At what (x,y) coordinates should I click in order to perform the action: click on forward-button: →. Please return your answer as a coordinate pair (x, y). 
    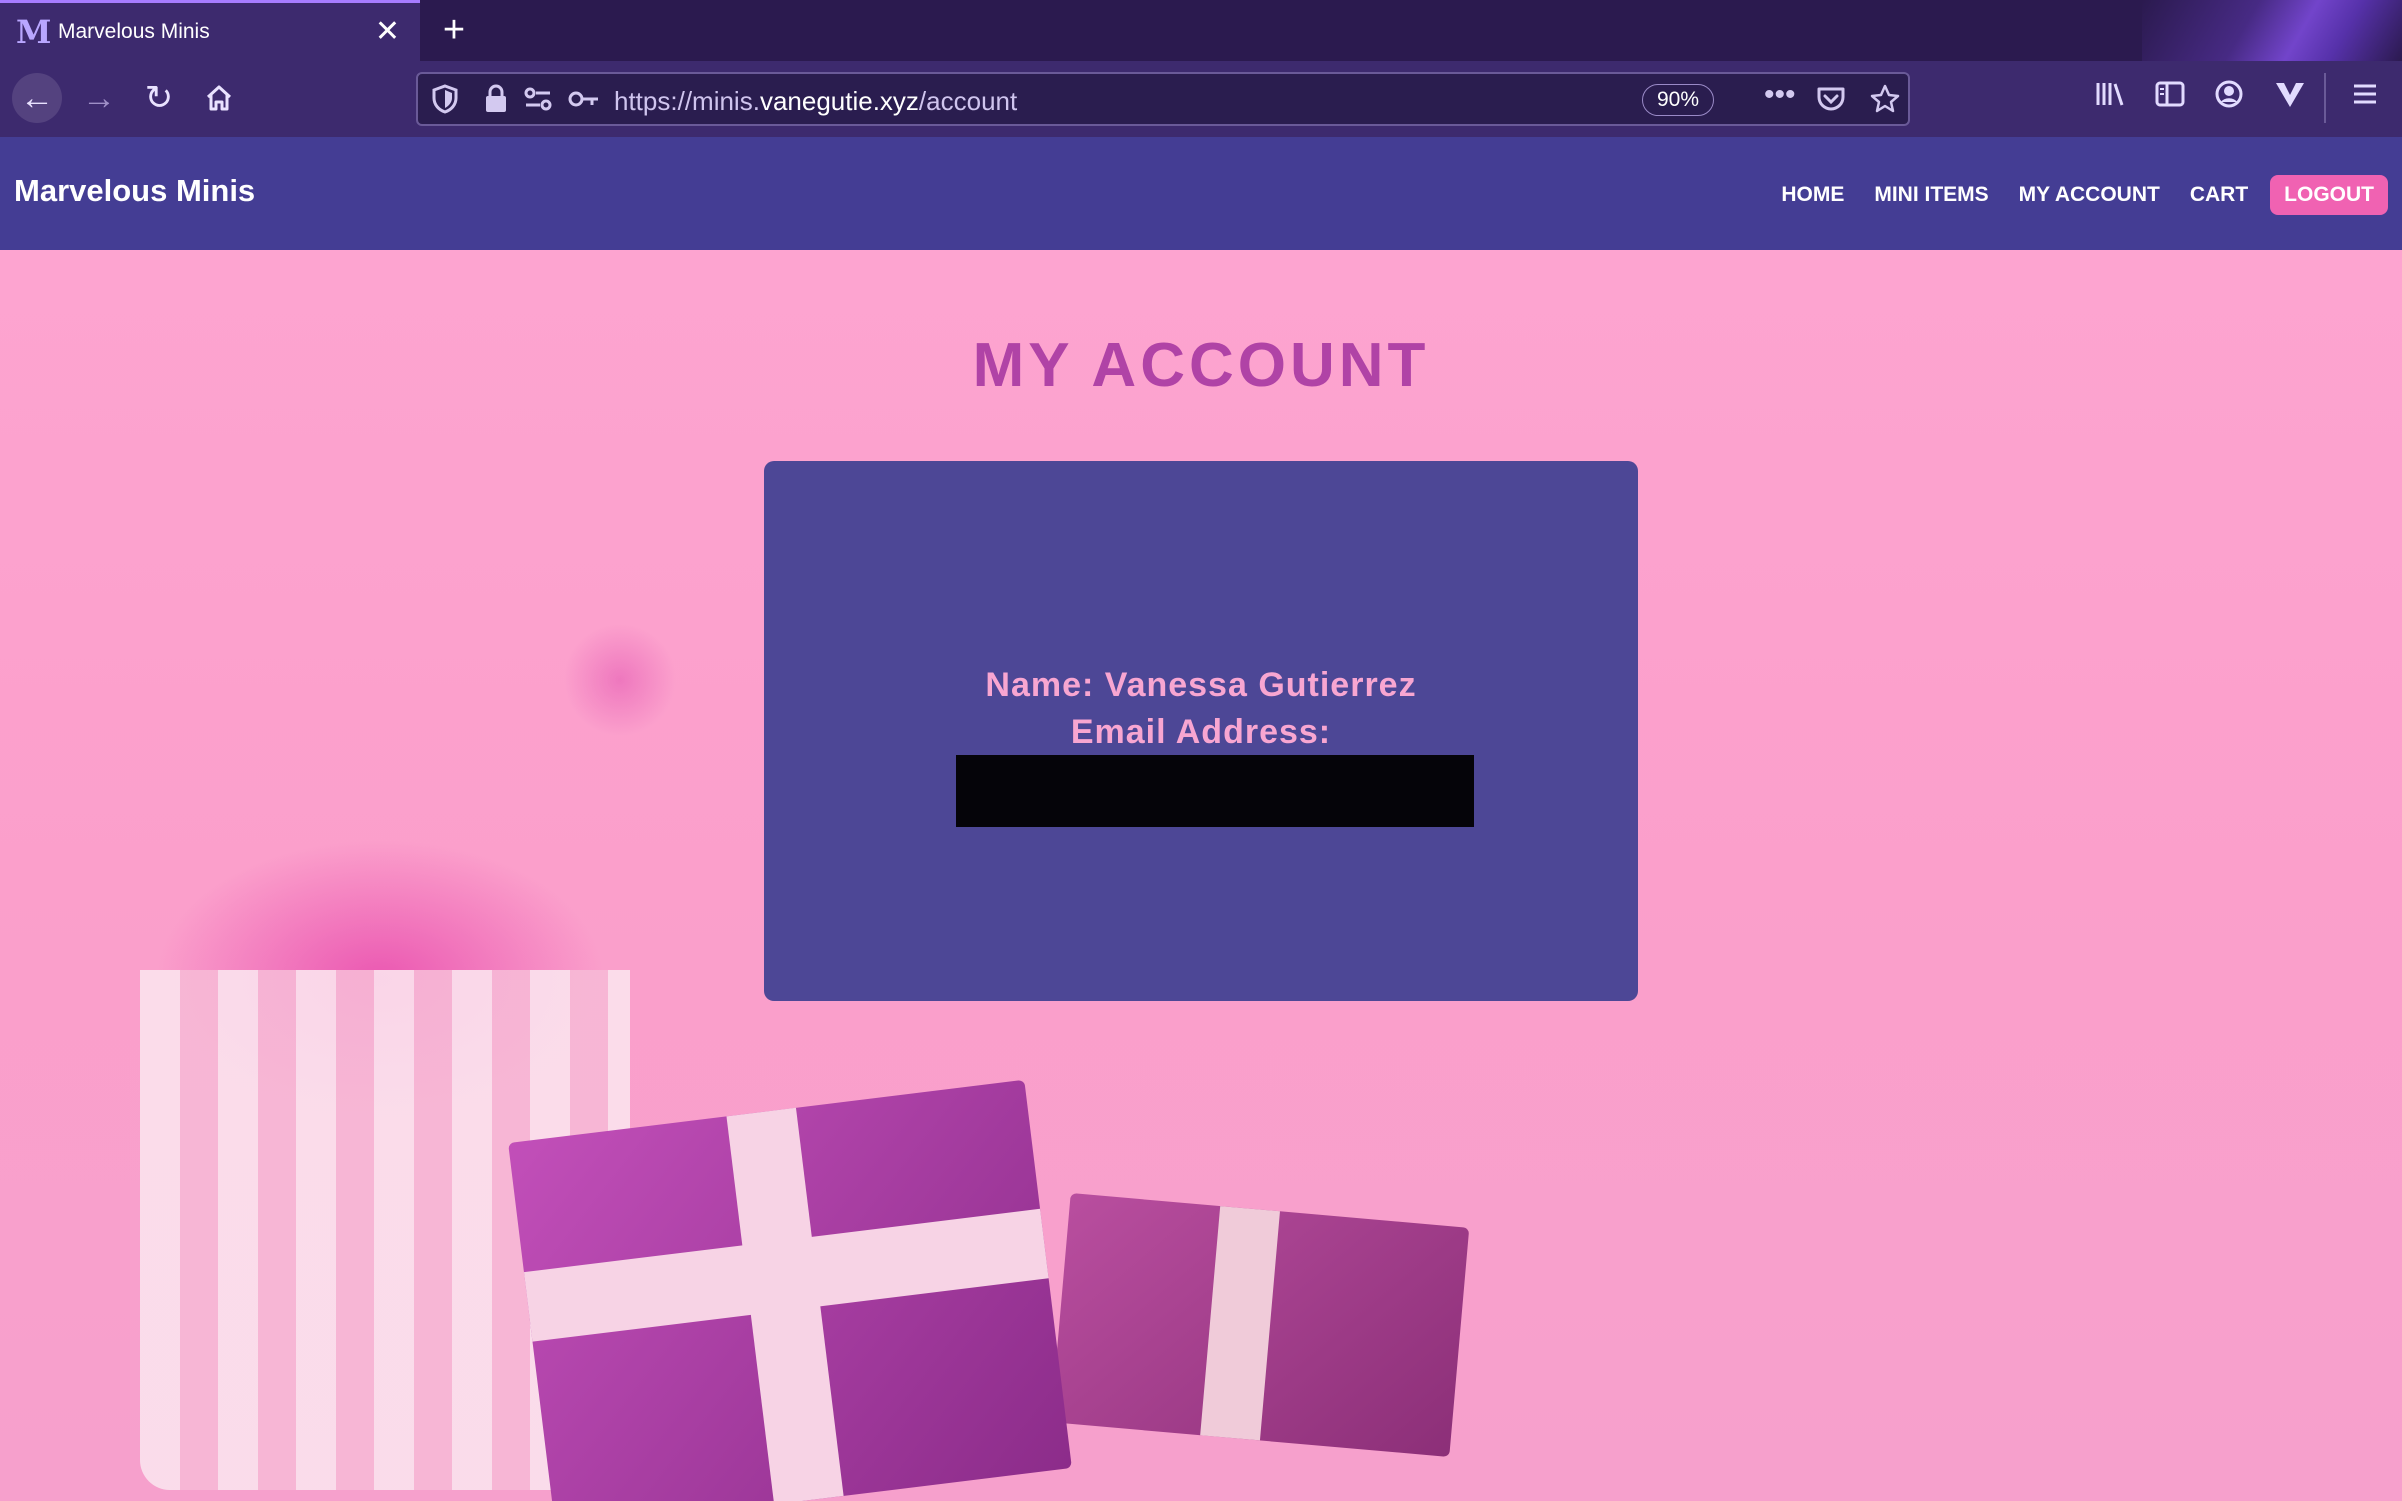
    Looking at the image, I should click on (99, 98).